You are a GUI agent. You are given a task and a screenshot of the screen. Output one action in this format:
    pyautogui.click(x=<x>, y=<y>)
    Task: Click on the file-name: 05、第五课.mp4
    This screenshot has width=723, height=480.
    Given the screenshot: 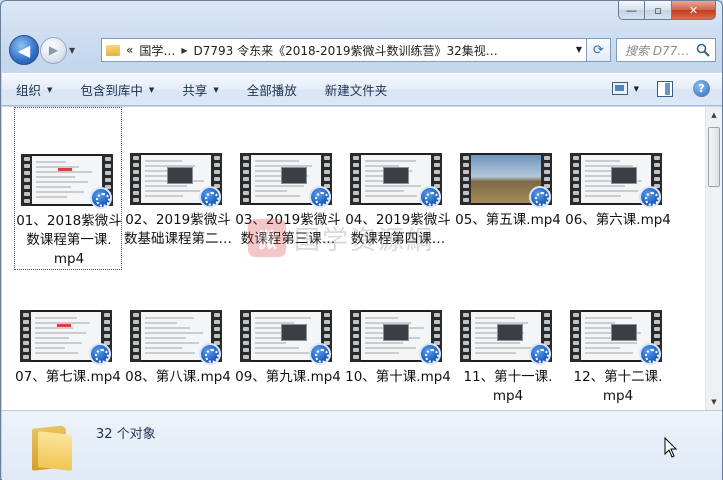 What is the action you would take?
    pyautogui.click(x=508, y=220)
    